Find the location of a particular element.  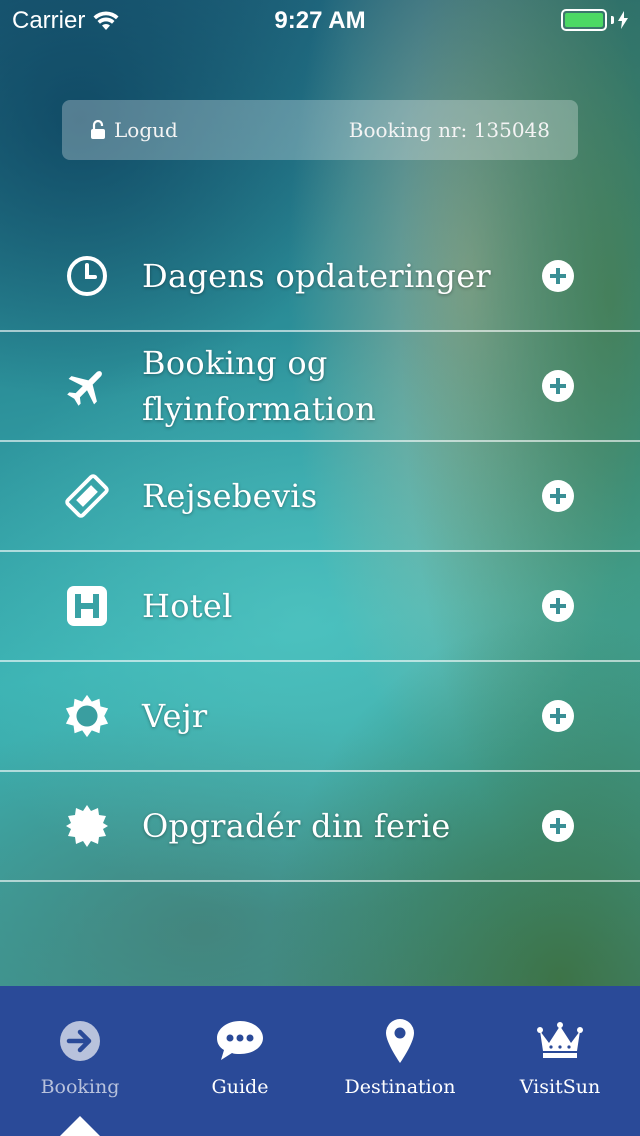

booking-number: Booking nr: 135048 is located at coordinates (449, 130).